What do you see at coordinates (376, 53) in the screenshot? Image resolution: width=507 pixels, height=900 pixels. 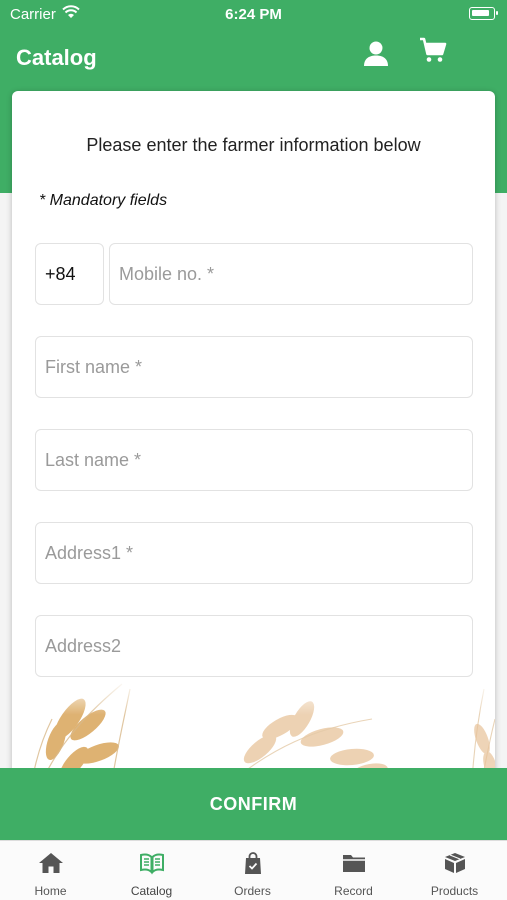 I see `user-icon` at bounding box center [376, 53].